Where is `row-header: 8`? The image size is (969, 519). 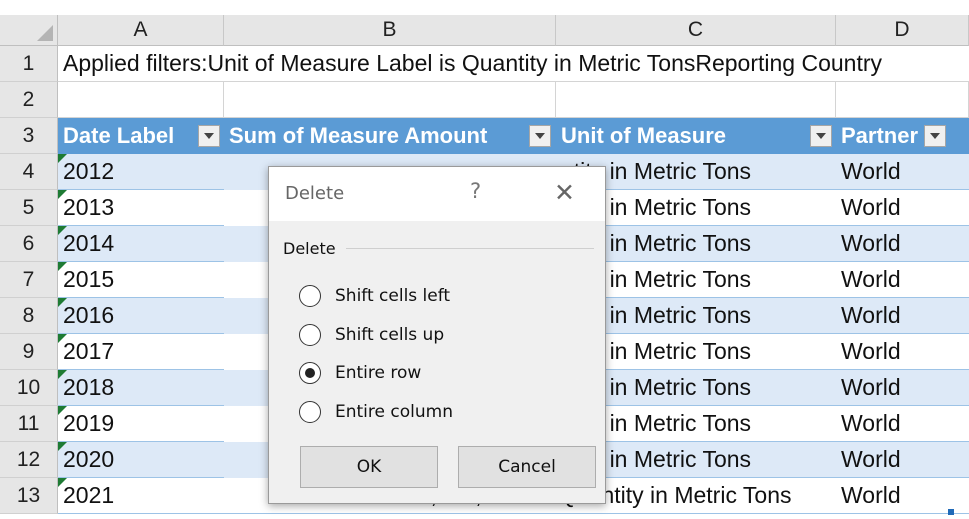 row-header: 8 is located at coordinates (29, 316).